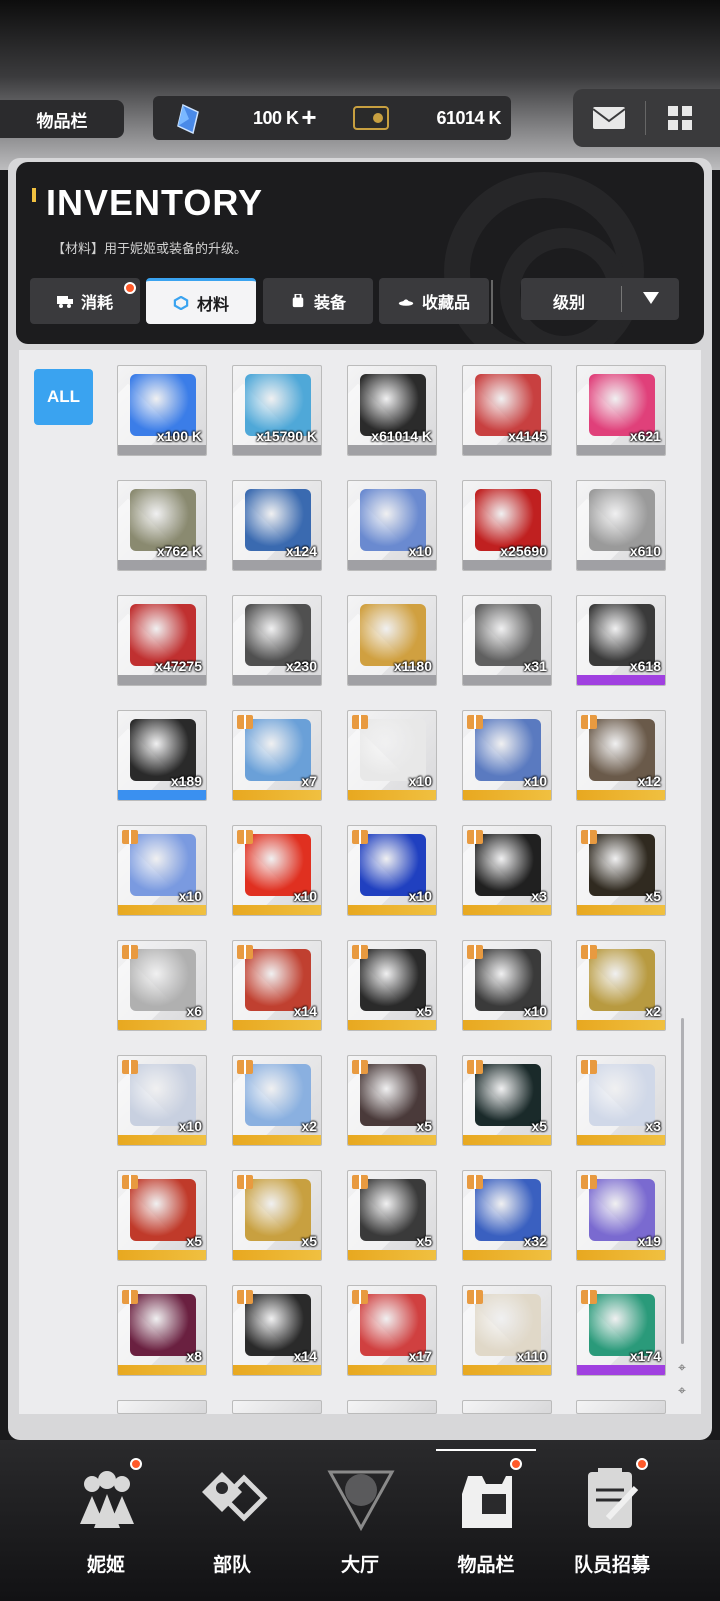  I want to click on inventory-item: x8, so click(162, 1330).